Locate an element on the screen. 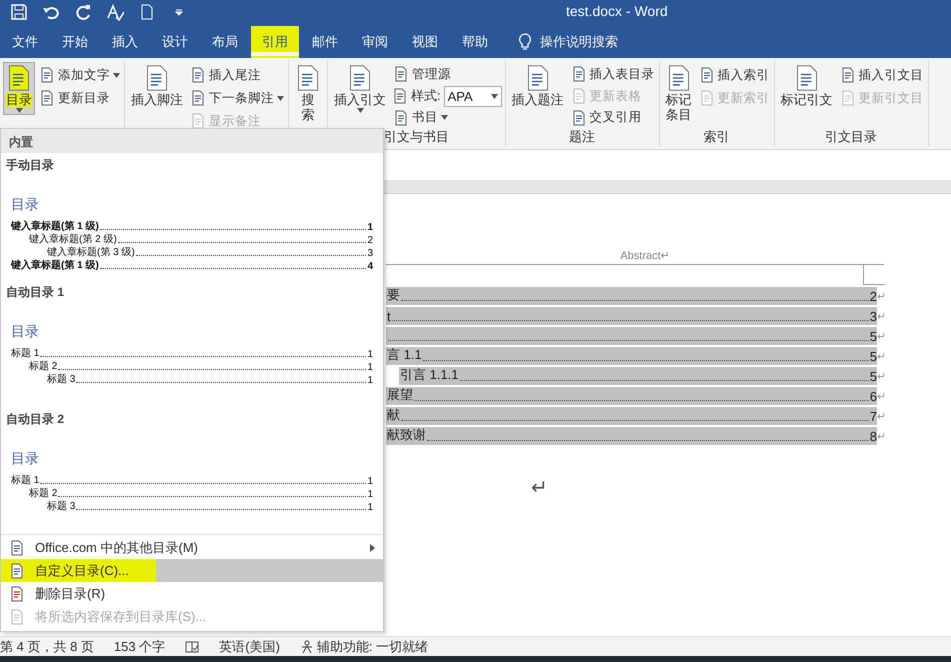 Image resolution: width=951 pixels, height=662 pixels. gallery-section-title: 自动目录 2 is located at coordinates (36, 419).